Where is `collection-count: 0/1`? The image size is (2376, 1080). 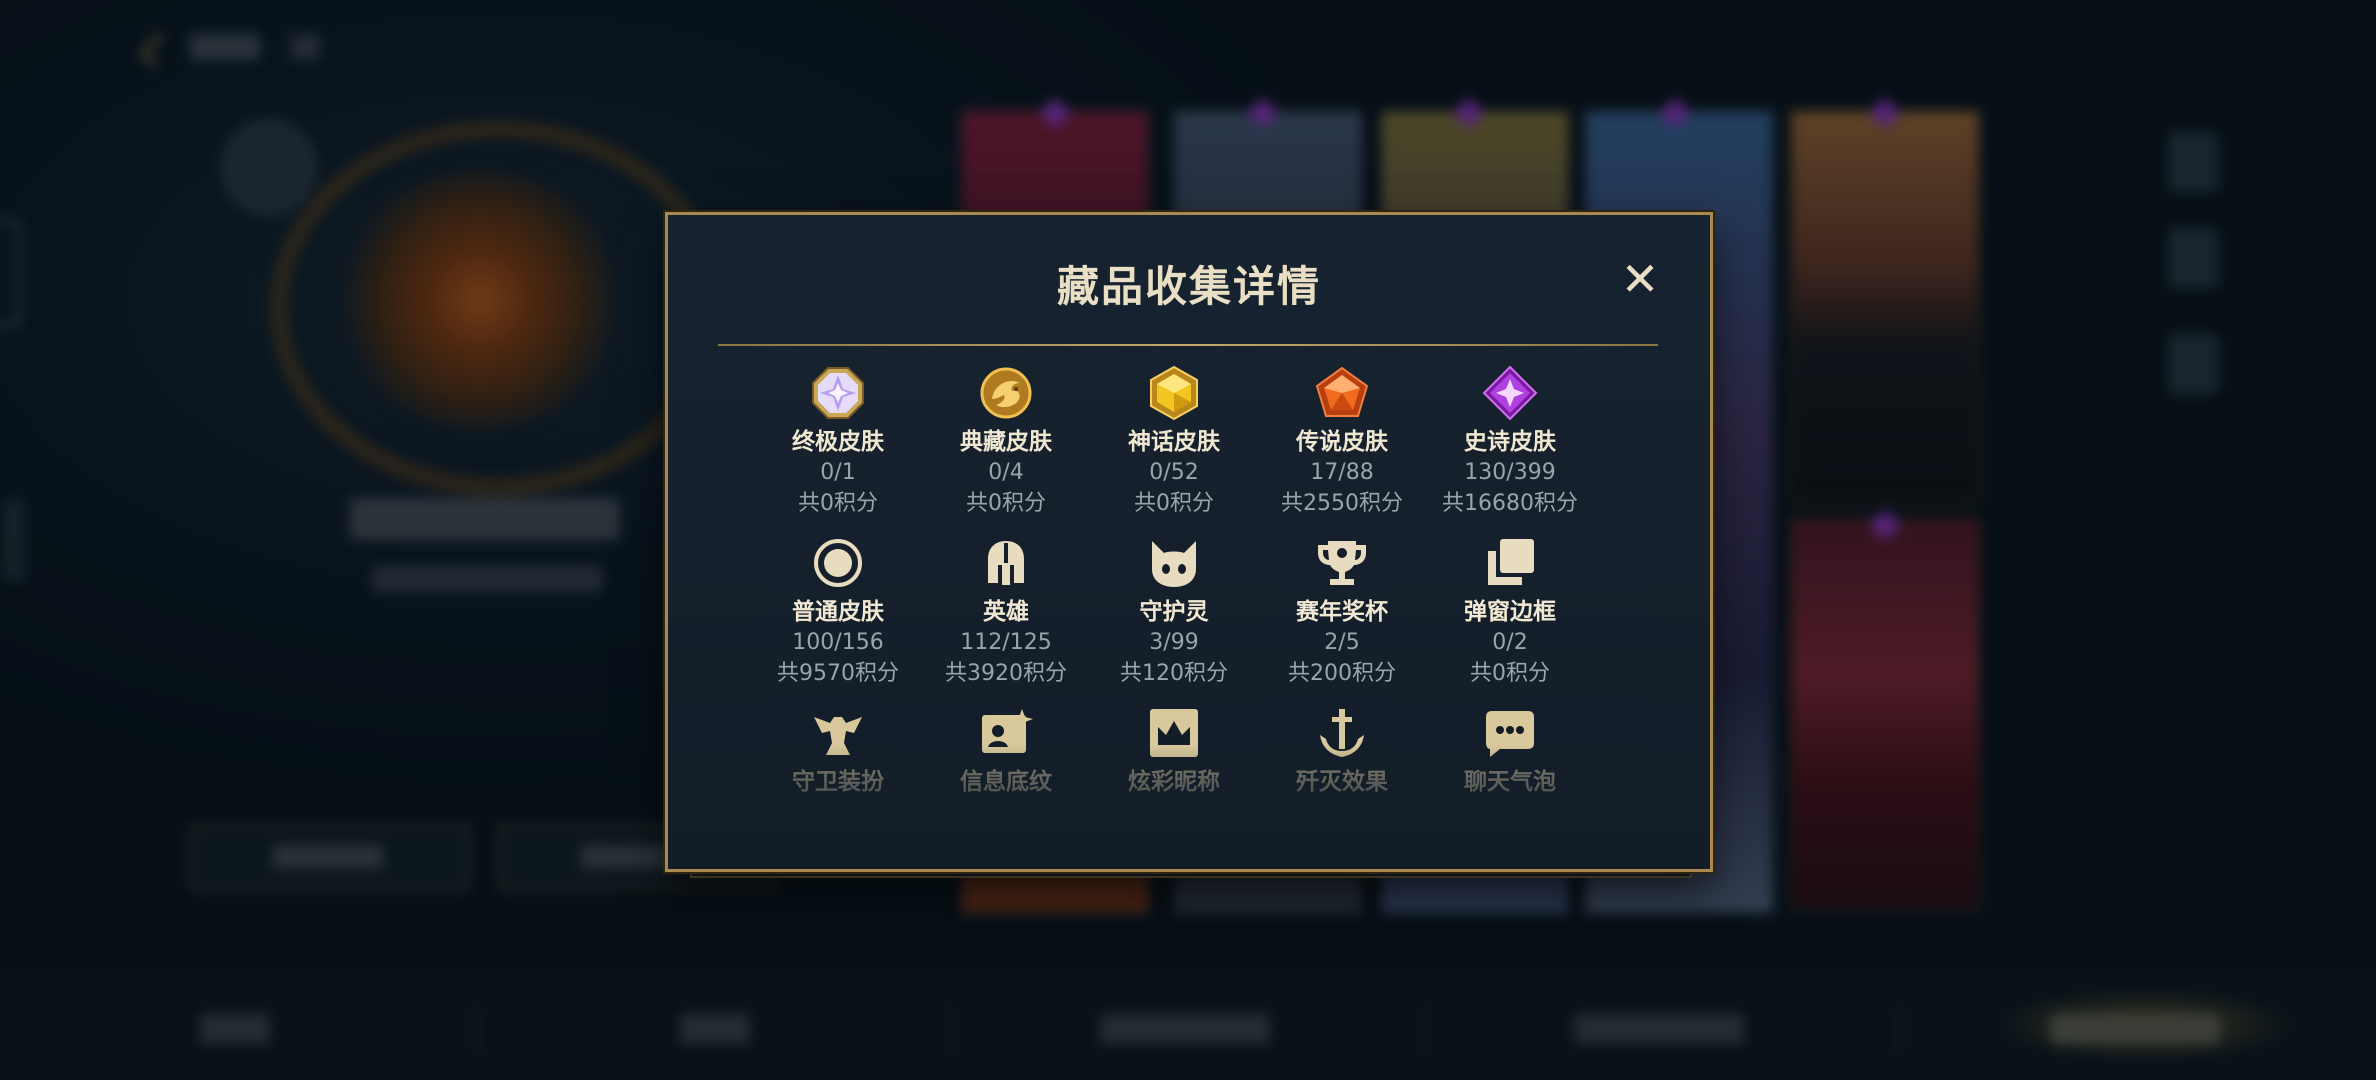
collection-count: 0/1 is located at coordinates (838, 472).